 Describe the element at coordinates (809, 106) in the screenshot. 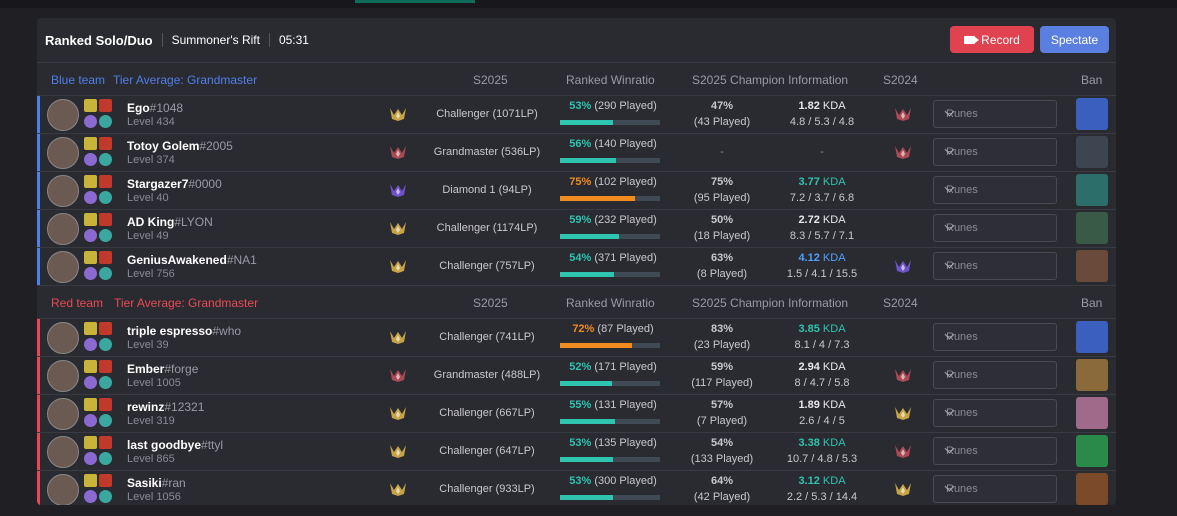

I see `kda-value: 1.82` at that location.